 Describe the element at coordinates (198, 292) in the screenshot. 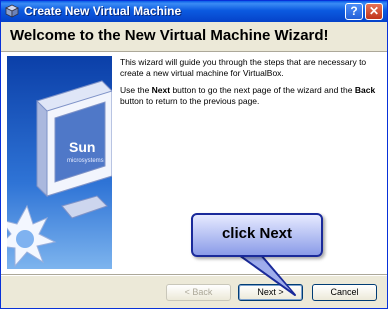

I see `back-button: < Back` at that location.